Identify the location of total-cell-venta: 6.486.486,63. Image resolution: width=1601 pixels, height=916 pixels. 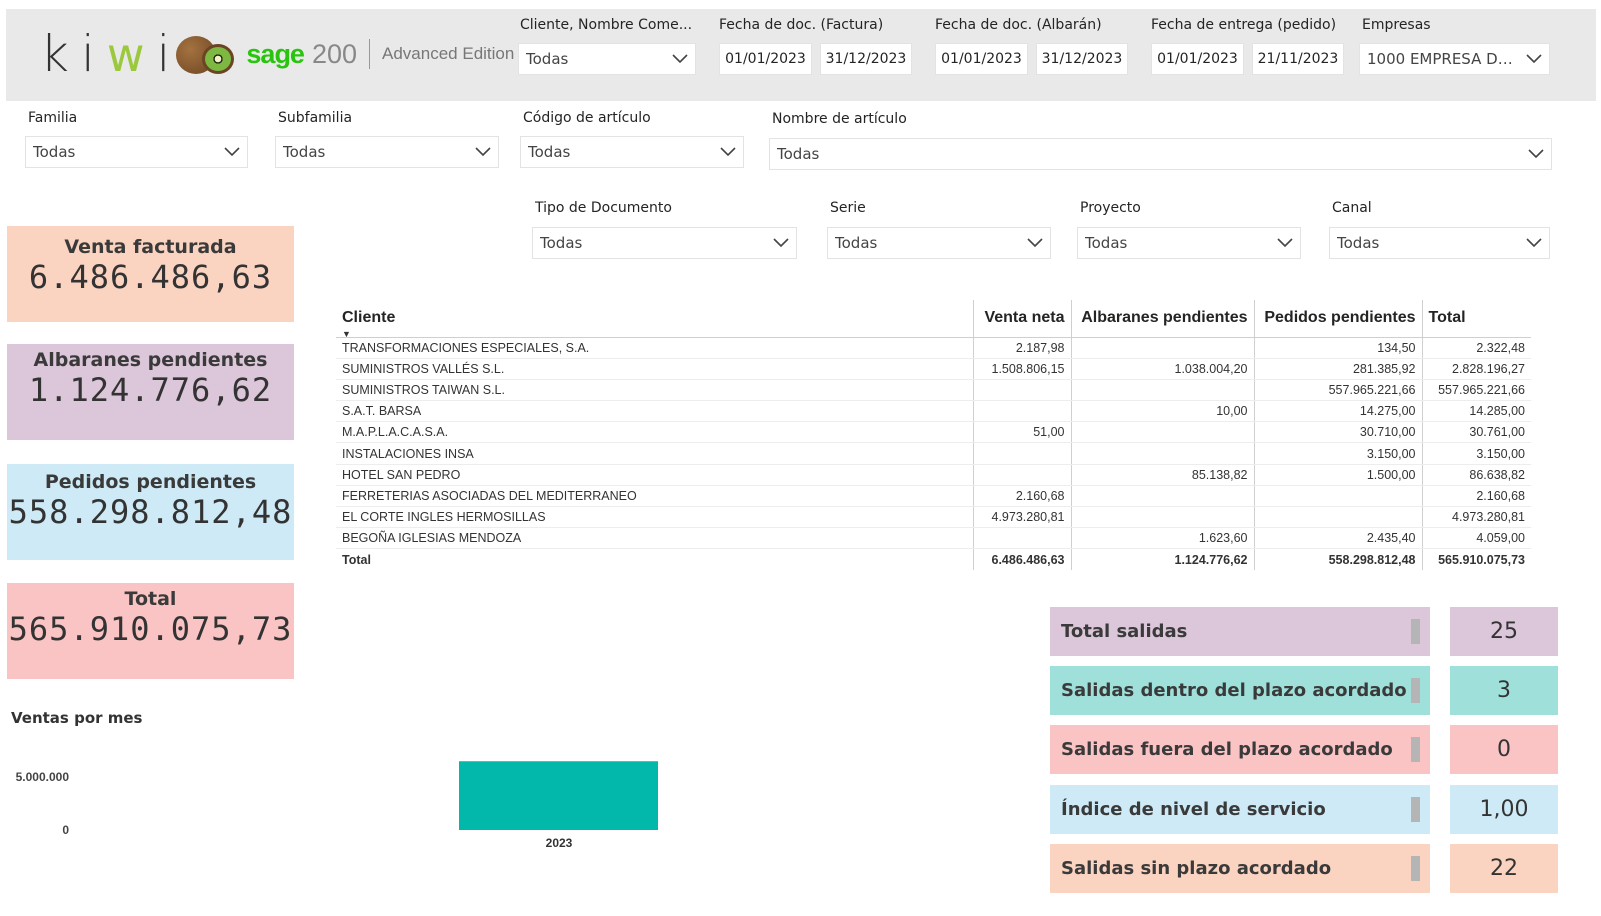
(1022, 559).